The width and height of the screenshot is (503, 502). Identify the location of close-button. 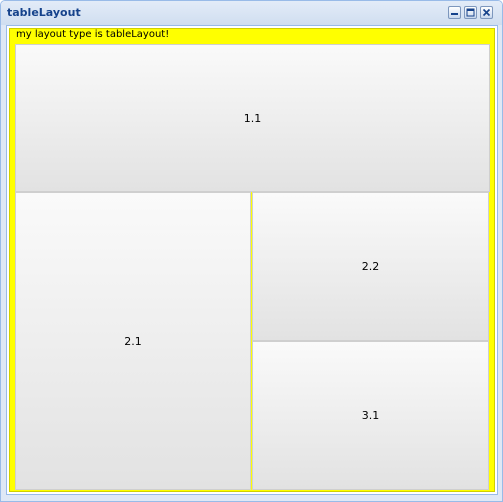
(486, 12).